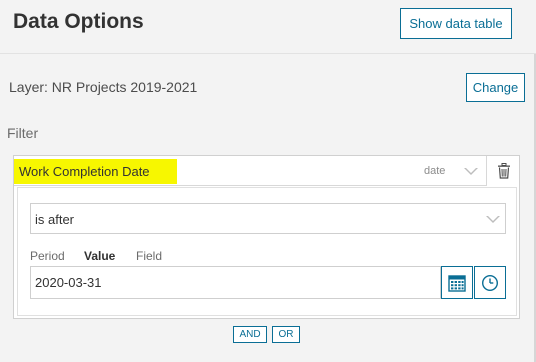 Image resolution: width=536 pixels, height=362 pixels. I want to click on trash-icon, so click(504, 171).